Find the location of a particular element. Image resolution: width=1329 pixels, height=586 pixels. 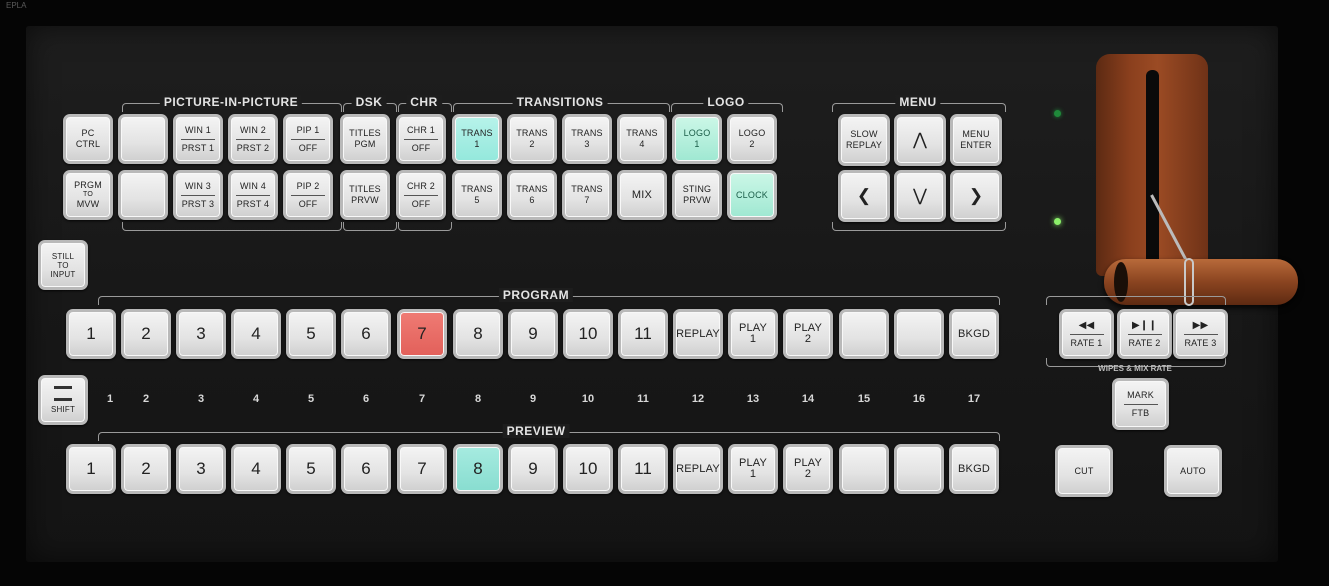

preview-button-13: PLAY 1 is located at coordinates (753, 469).